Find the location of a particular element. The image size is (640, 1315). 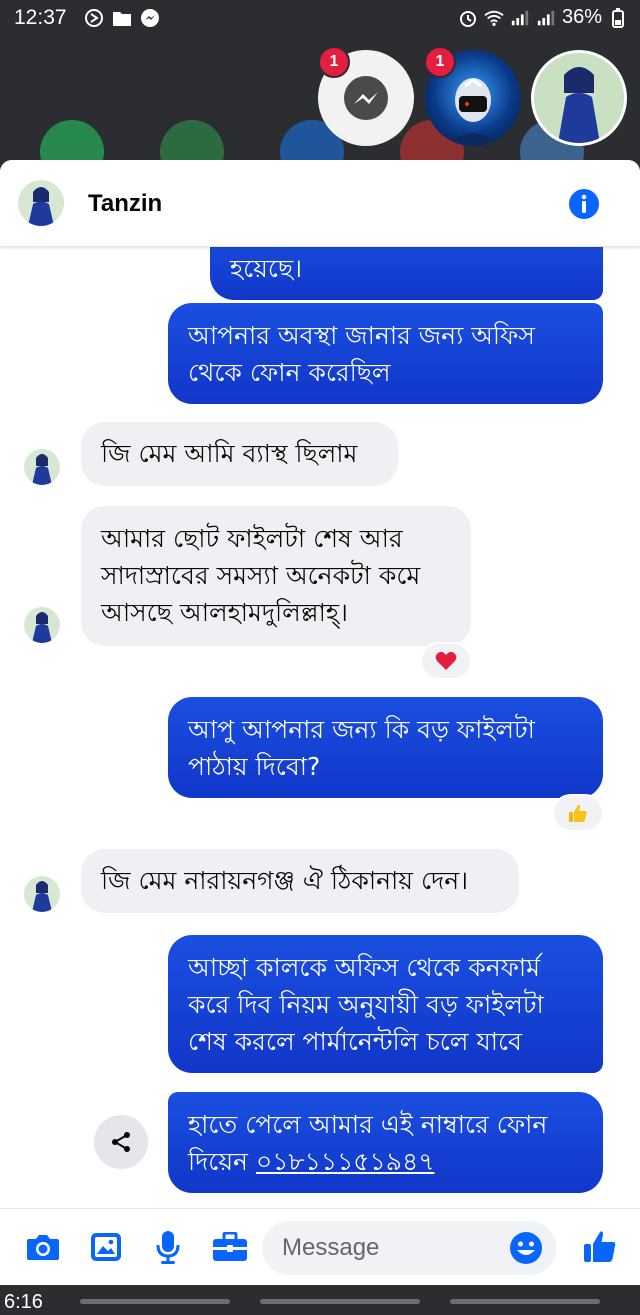

message-line: আপনার অবস্থা জানার জন্য অফিস is located at coordinates (361, 335).